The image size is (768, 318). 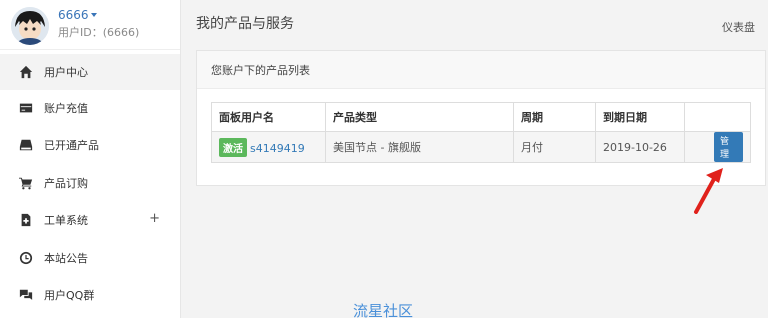 I want to click on sidebar-item-announcements: 本站公告, so click(x=90, y=258).